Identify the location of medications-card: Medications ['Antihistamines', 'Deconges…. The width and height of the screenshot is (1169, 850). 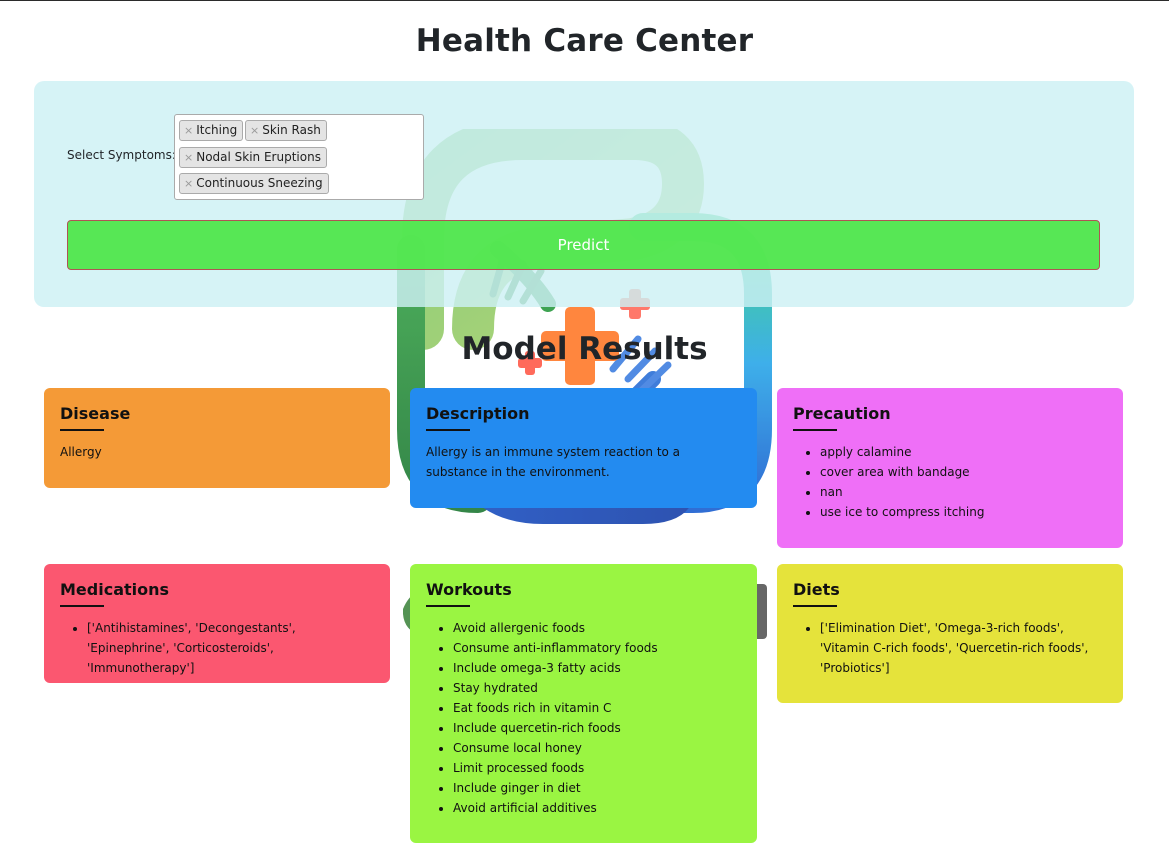
(217, 623).